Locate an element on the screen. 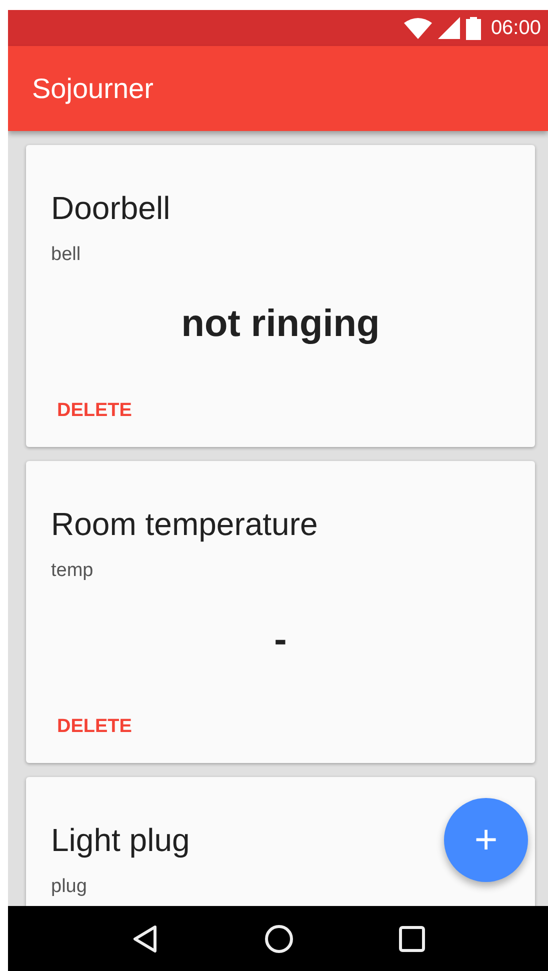 This screenshot has height=971, width=548. status-time: 06:00 is located at coordinates (515, 28).